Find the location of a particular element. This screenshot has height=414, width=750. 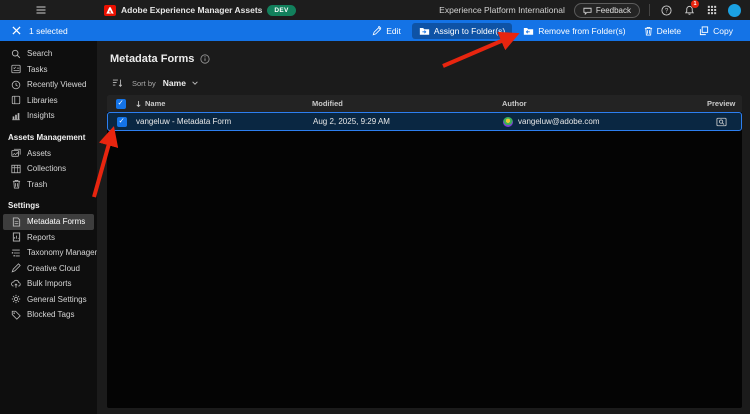

app-brand: Adobe Experience Manager Assets DEV is located at coordinates (200, 10).